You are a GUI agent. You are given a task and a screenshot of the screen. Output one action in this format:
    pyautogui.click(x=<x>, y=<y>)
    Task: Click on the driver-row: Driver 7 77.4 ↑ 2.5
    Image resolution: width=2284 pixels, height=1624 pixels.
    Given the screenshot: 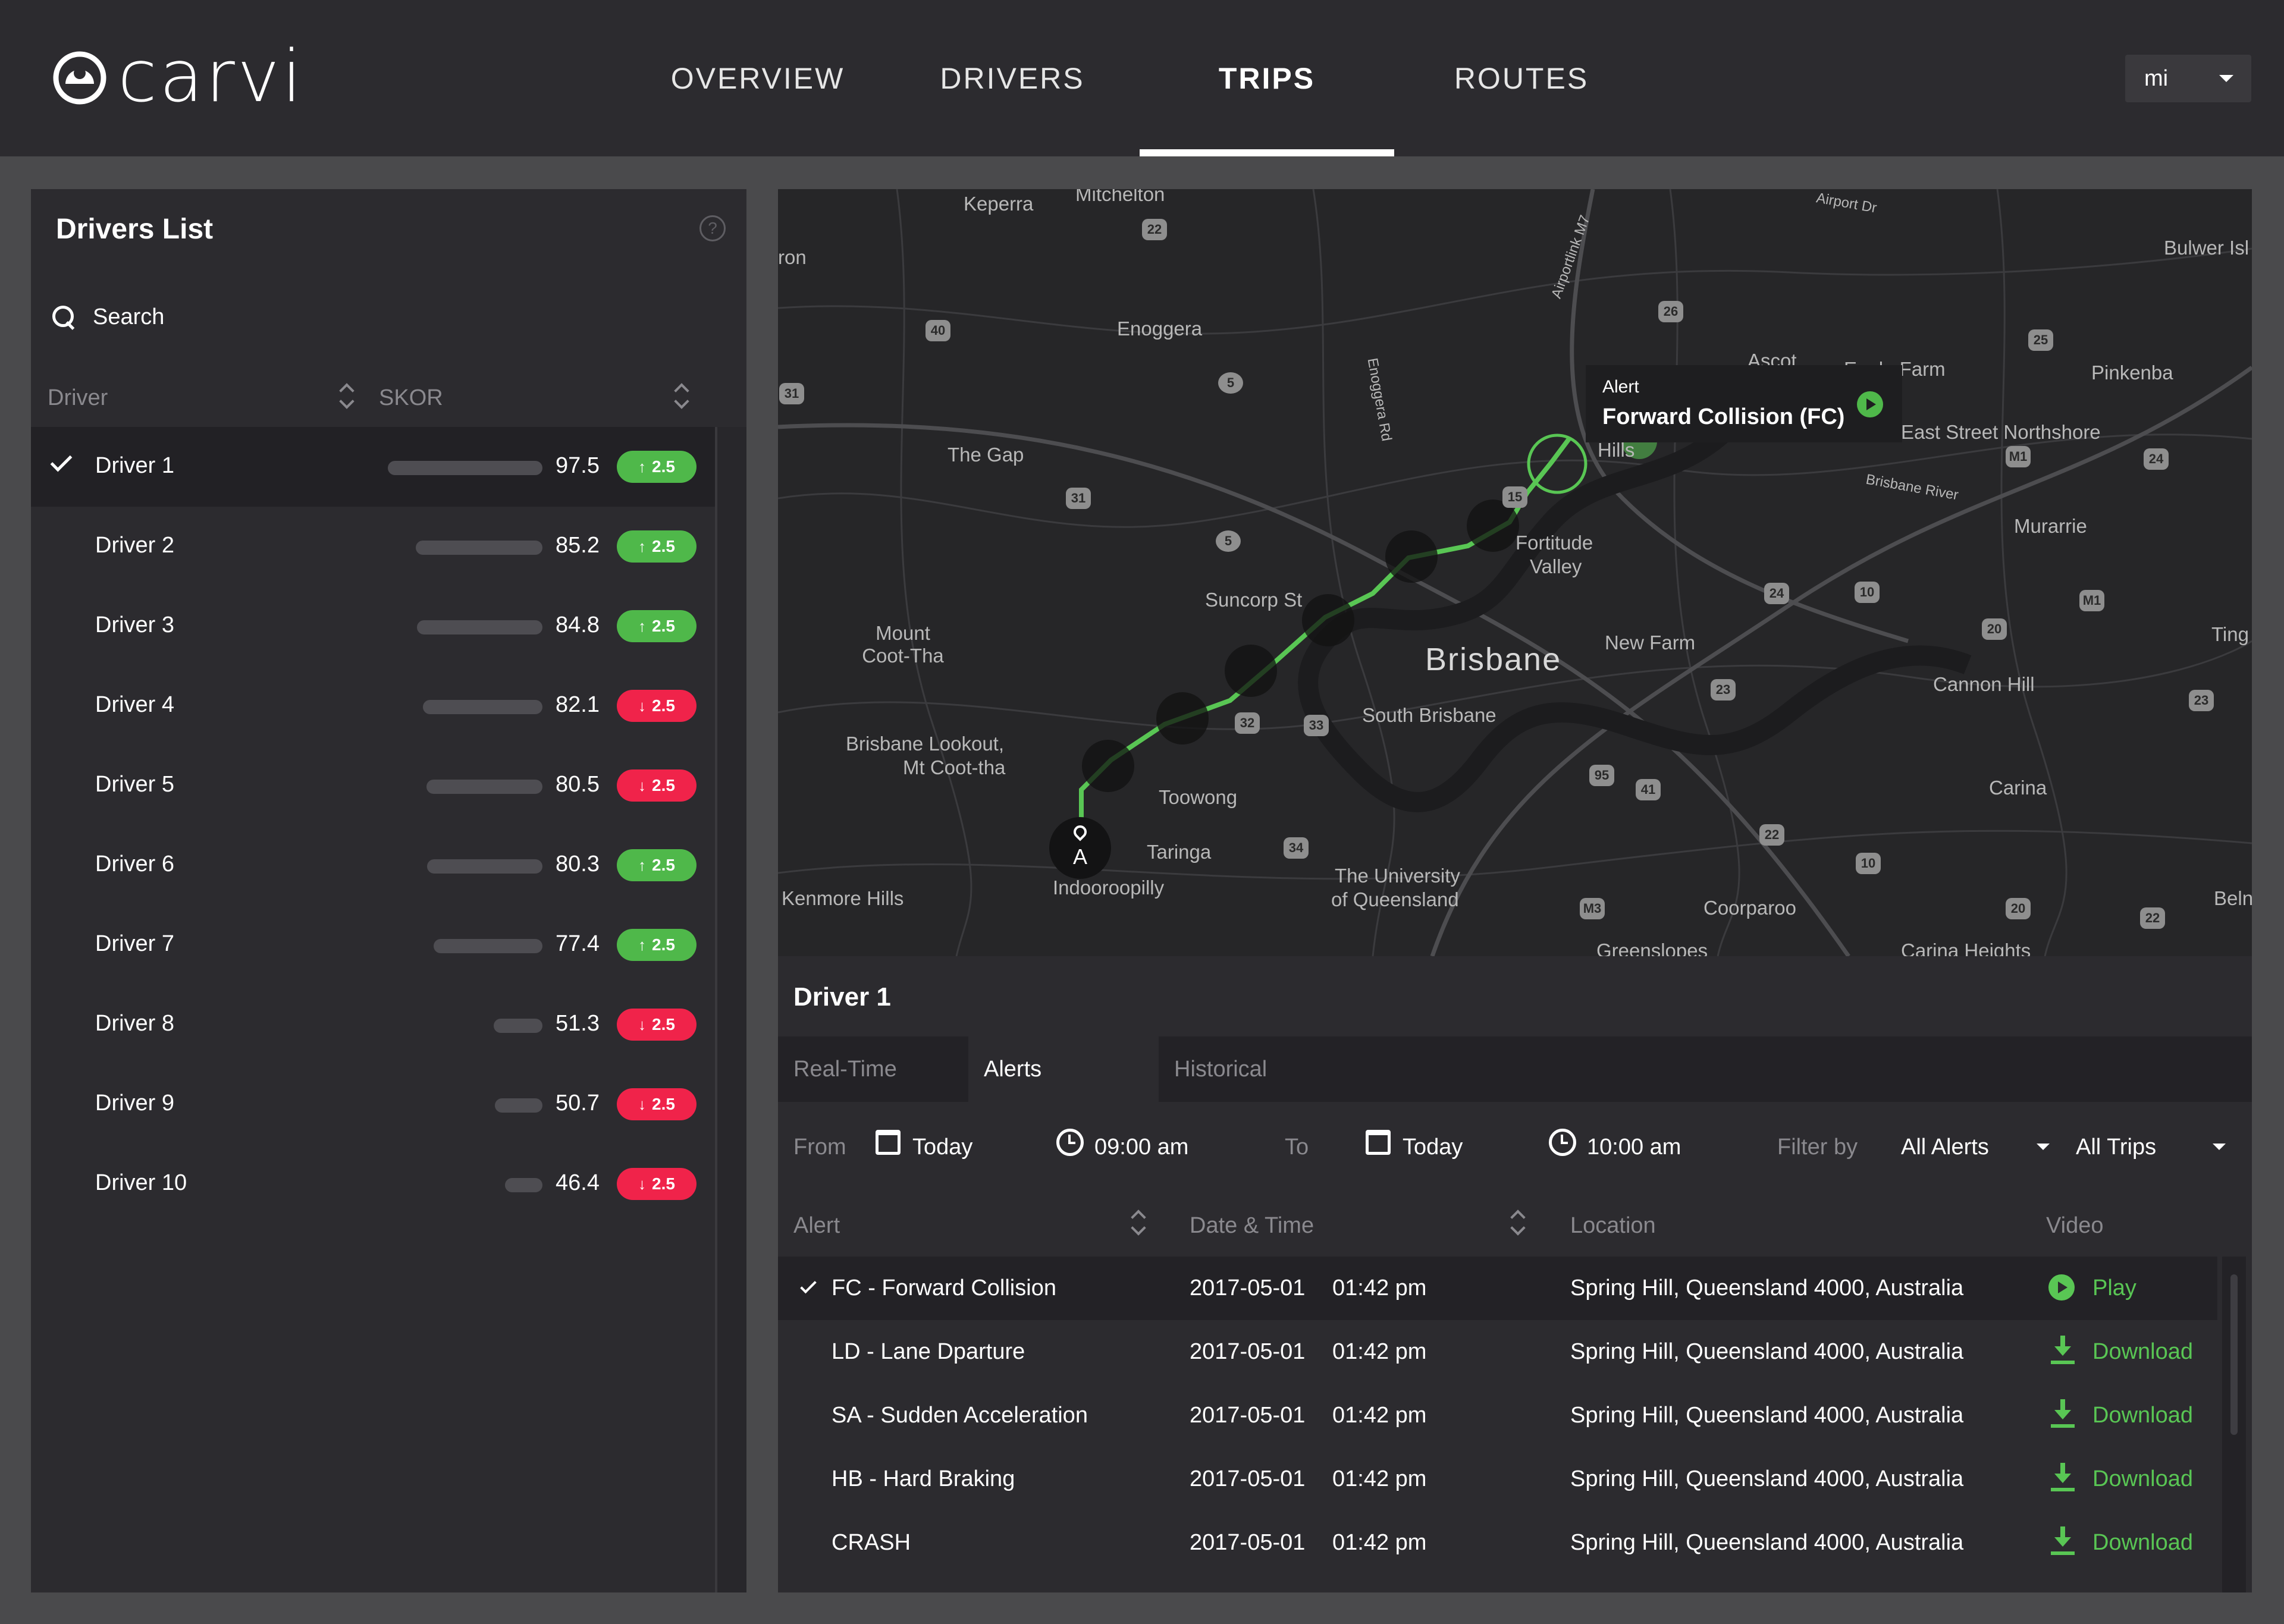 What is the action you would take?
    pyautogui.click(x=373, y=945)
    